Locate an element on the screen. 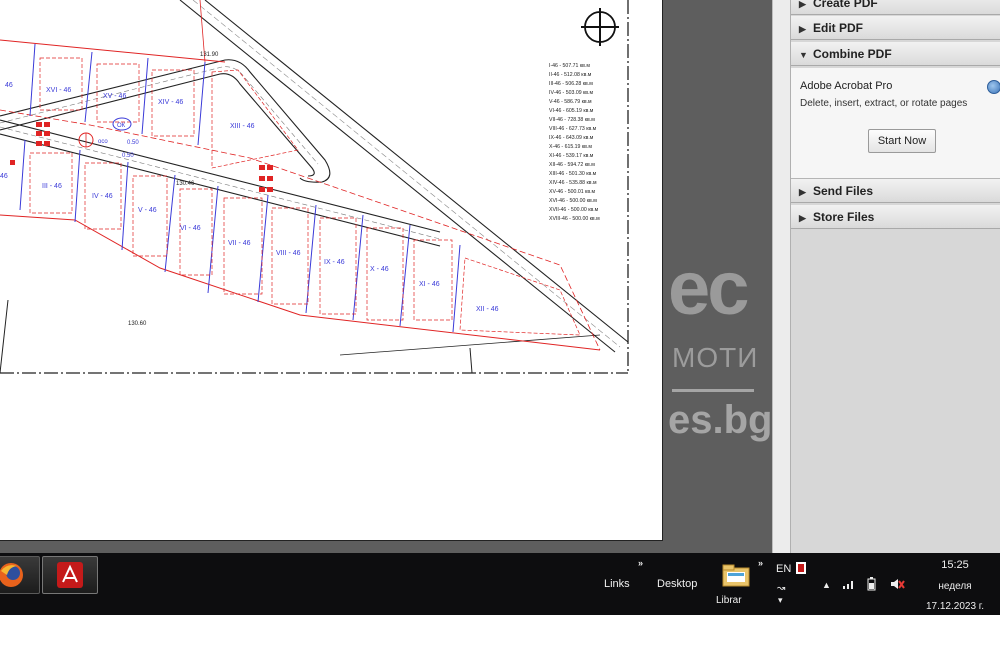 The image size is (1000, 666). legend-entry: XIV-46 - 535.88 кв.м is located at coordinates (573, 183).